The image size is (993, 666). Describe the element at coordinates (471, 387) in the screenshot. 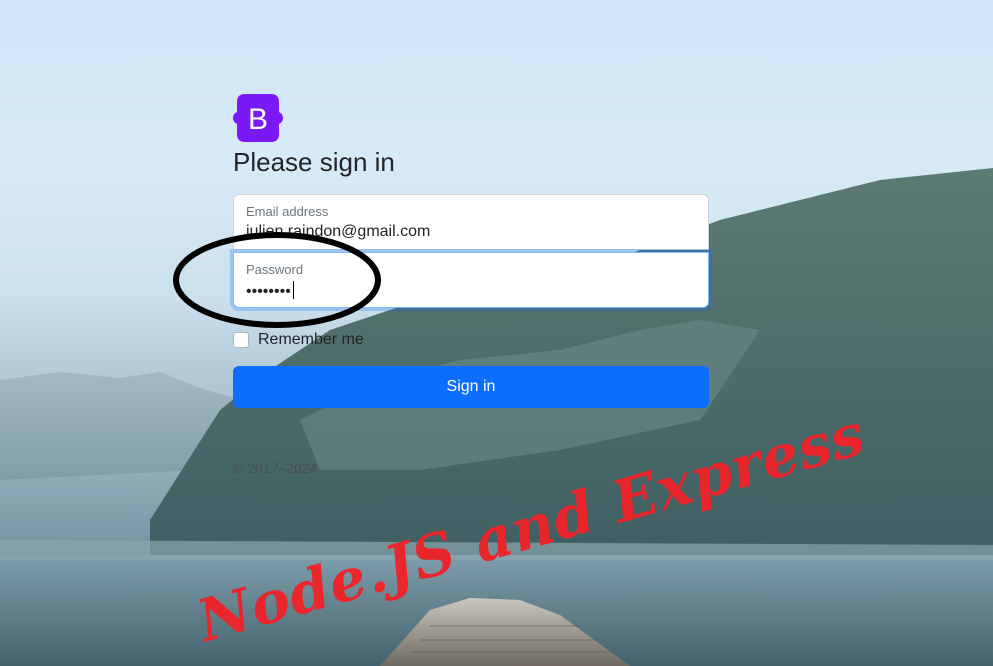

I see `sign-in-button: Sign in` at that location.